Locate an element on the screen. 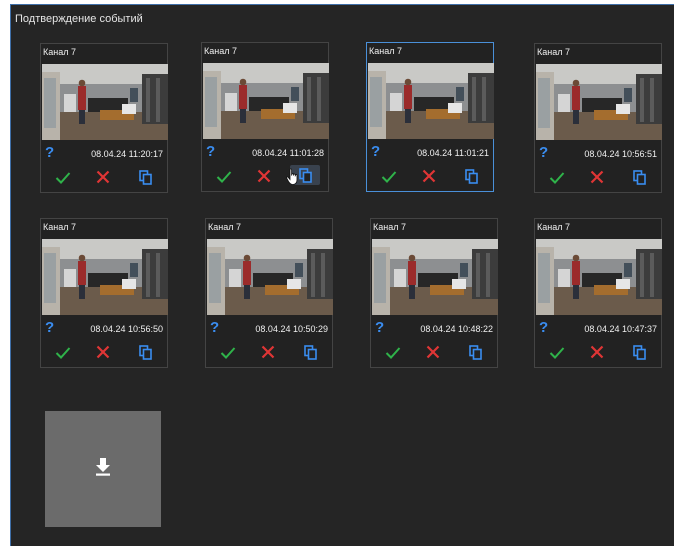  download-button is located at coordinates (103, 469).